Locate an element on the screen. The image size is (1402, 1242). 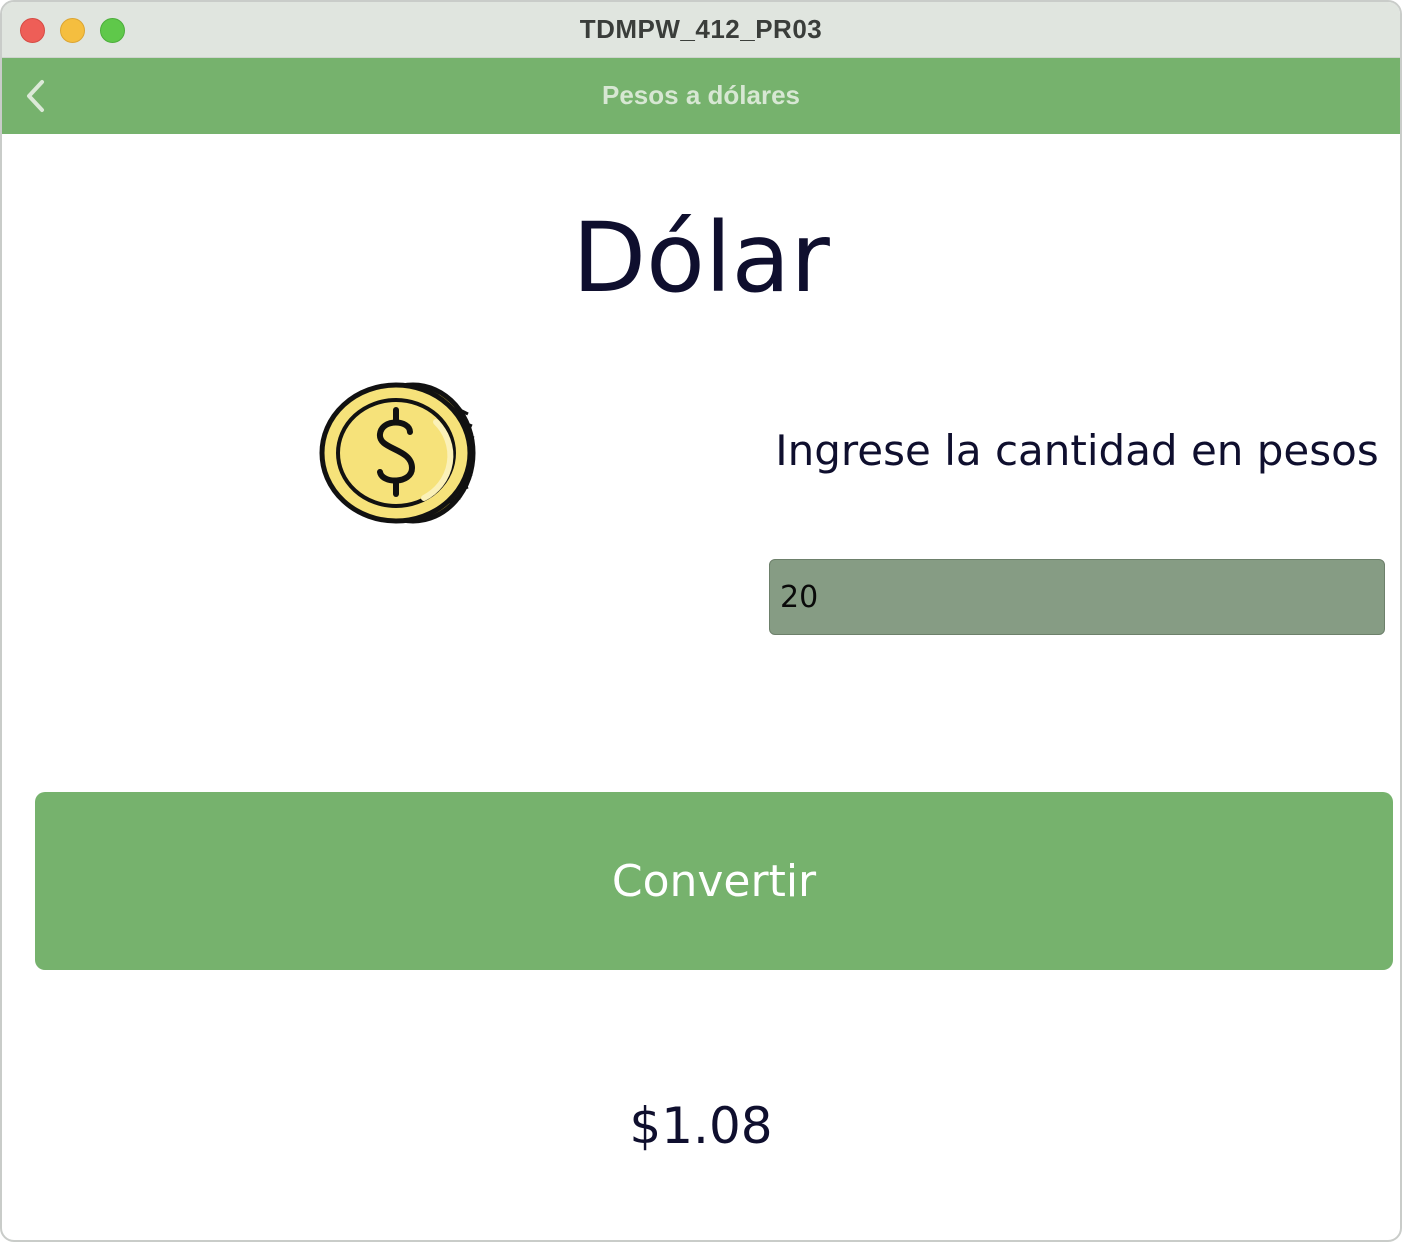
navigation-bar: Pesos a dólares is located at coordinates (701, 96).